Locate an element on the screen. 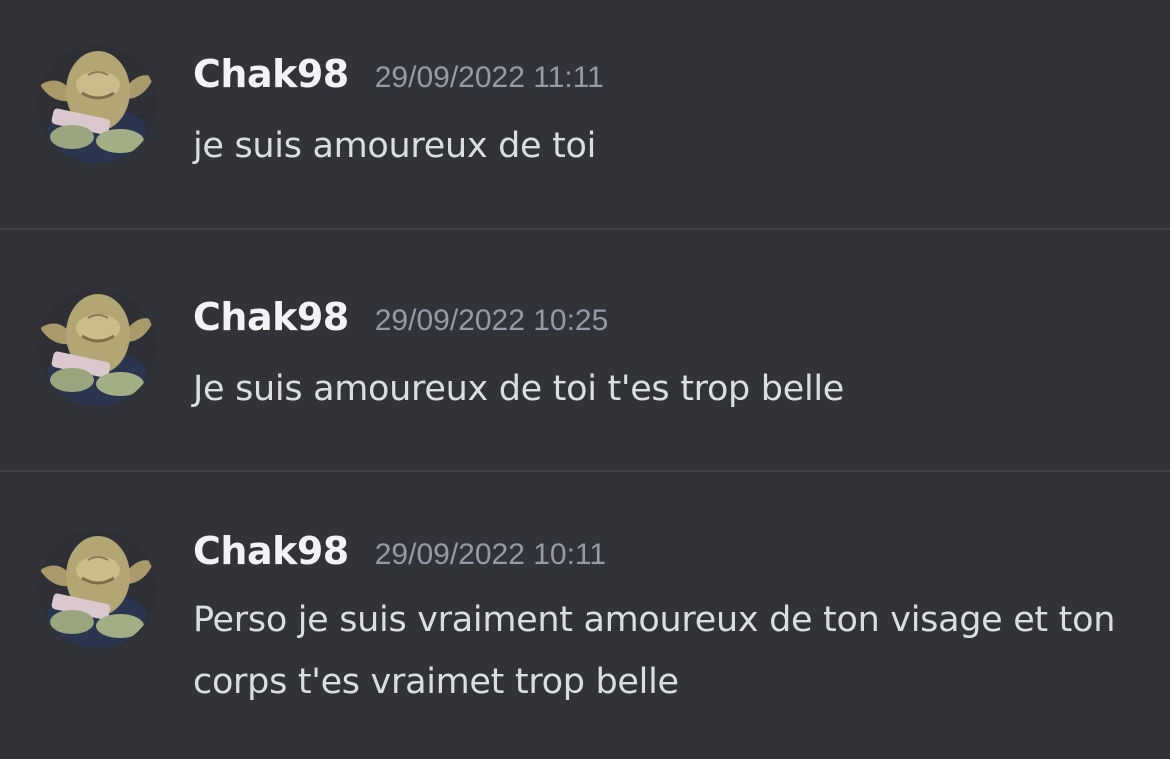 Image resolution: width=1170 pixels, height=759 pixels. message-header: Chak98 29/09/2022 10:11 is located at coordinates (399, 554).